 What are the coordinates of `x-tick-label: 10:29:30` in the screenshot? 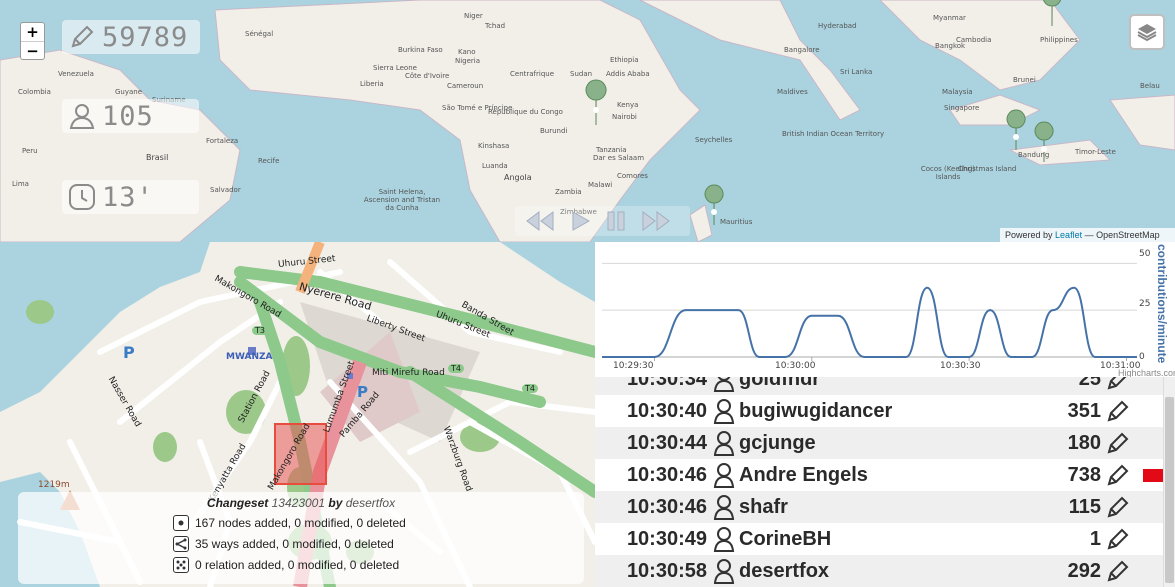 It's located at (633, 366).